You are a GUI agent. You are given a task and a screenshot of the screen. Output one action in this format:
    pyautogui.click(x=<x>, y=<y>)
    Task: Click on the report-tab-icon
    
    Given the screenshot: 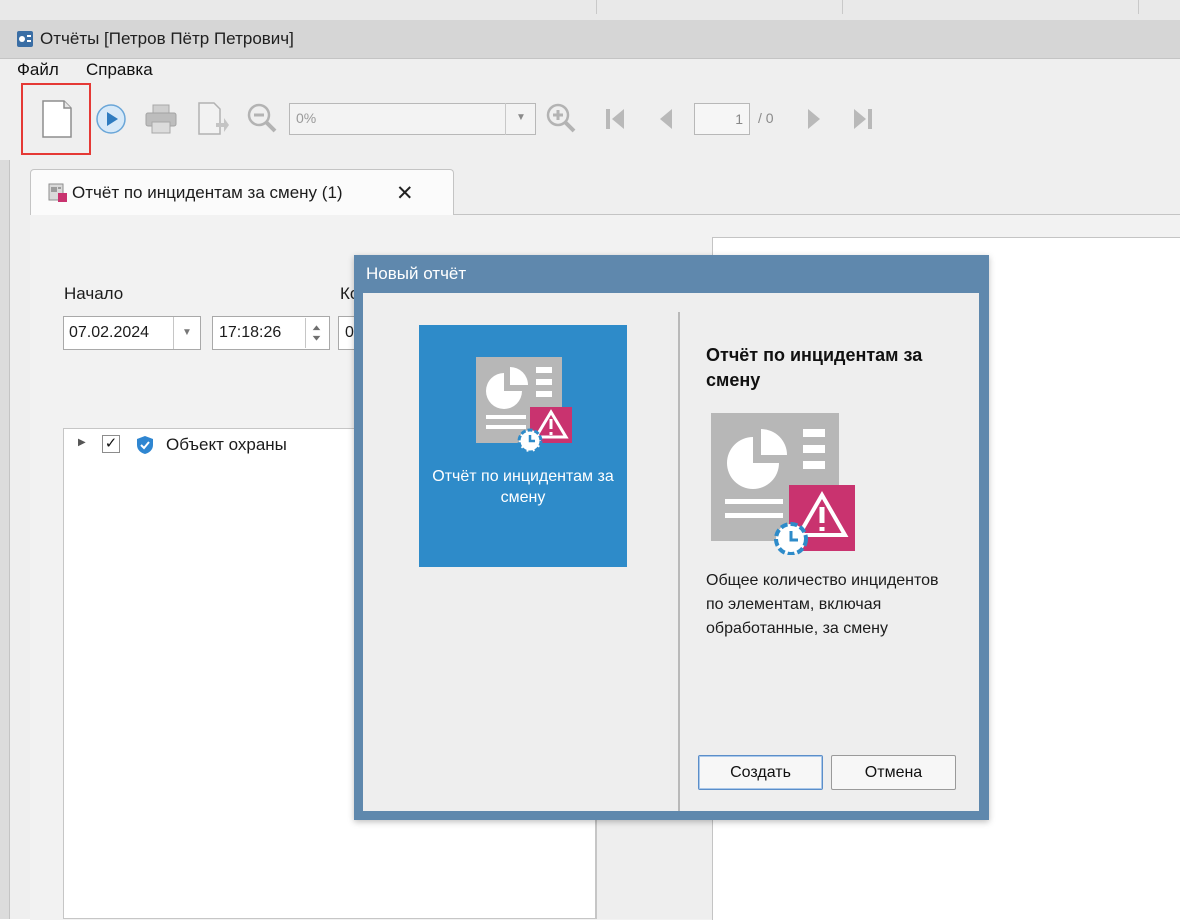 What is the action you would take?
    pyautogui.click(x=57, y=192)
    